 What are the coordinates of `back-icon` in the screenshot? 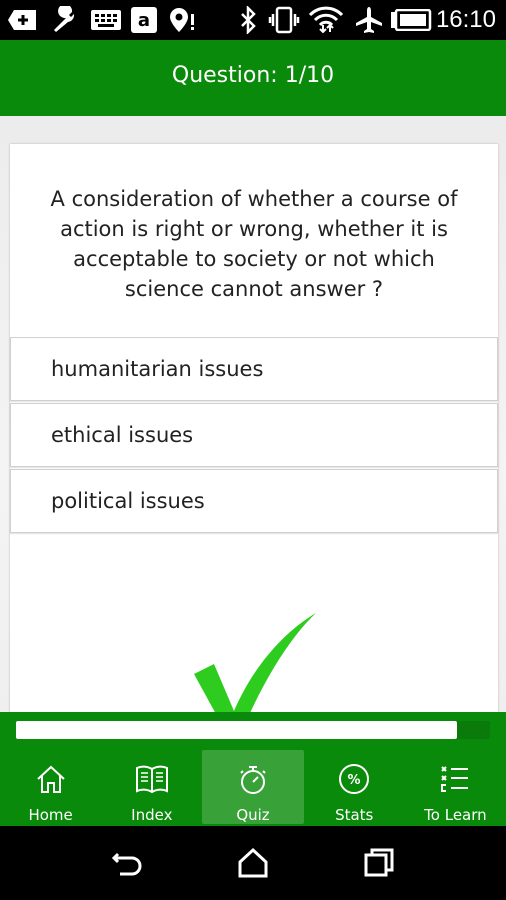 It's located at (127, 863).